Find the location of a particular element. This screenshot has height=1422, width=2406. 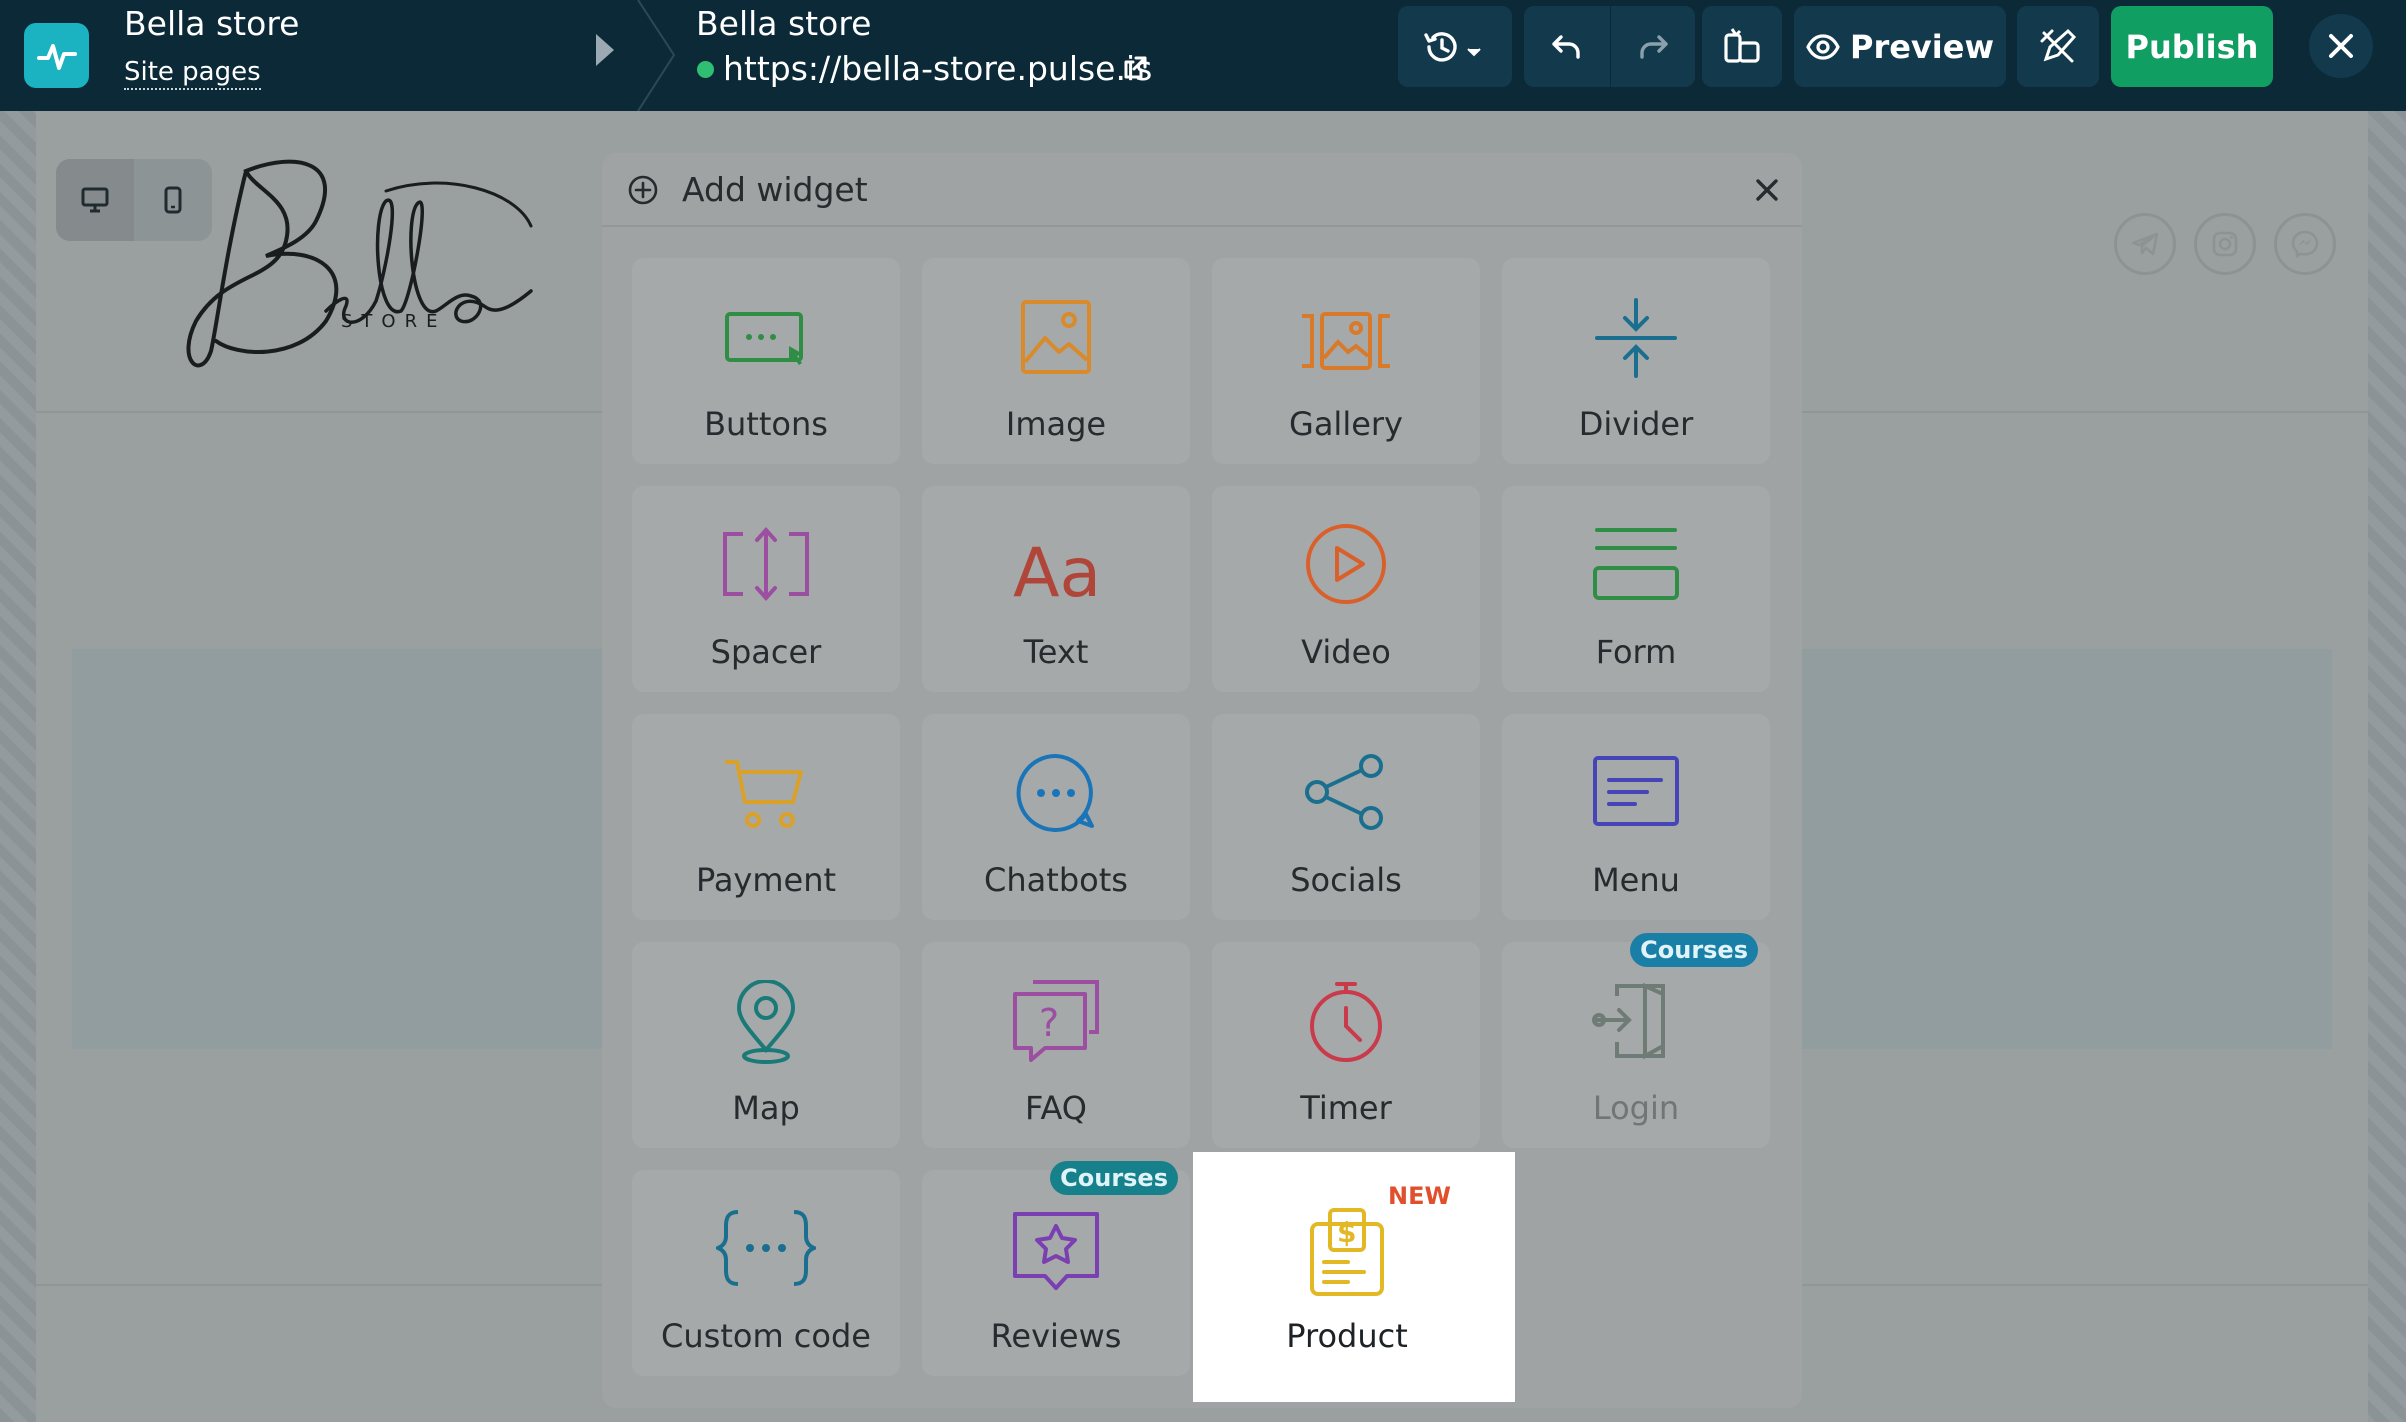

widget-tile-login: Login Courses is located at coordinates (1636, 1040).